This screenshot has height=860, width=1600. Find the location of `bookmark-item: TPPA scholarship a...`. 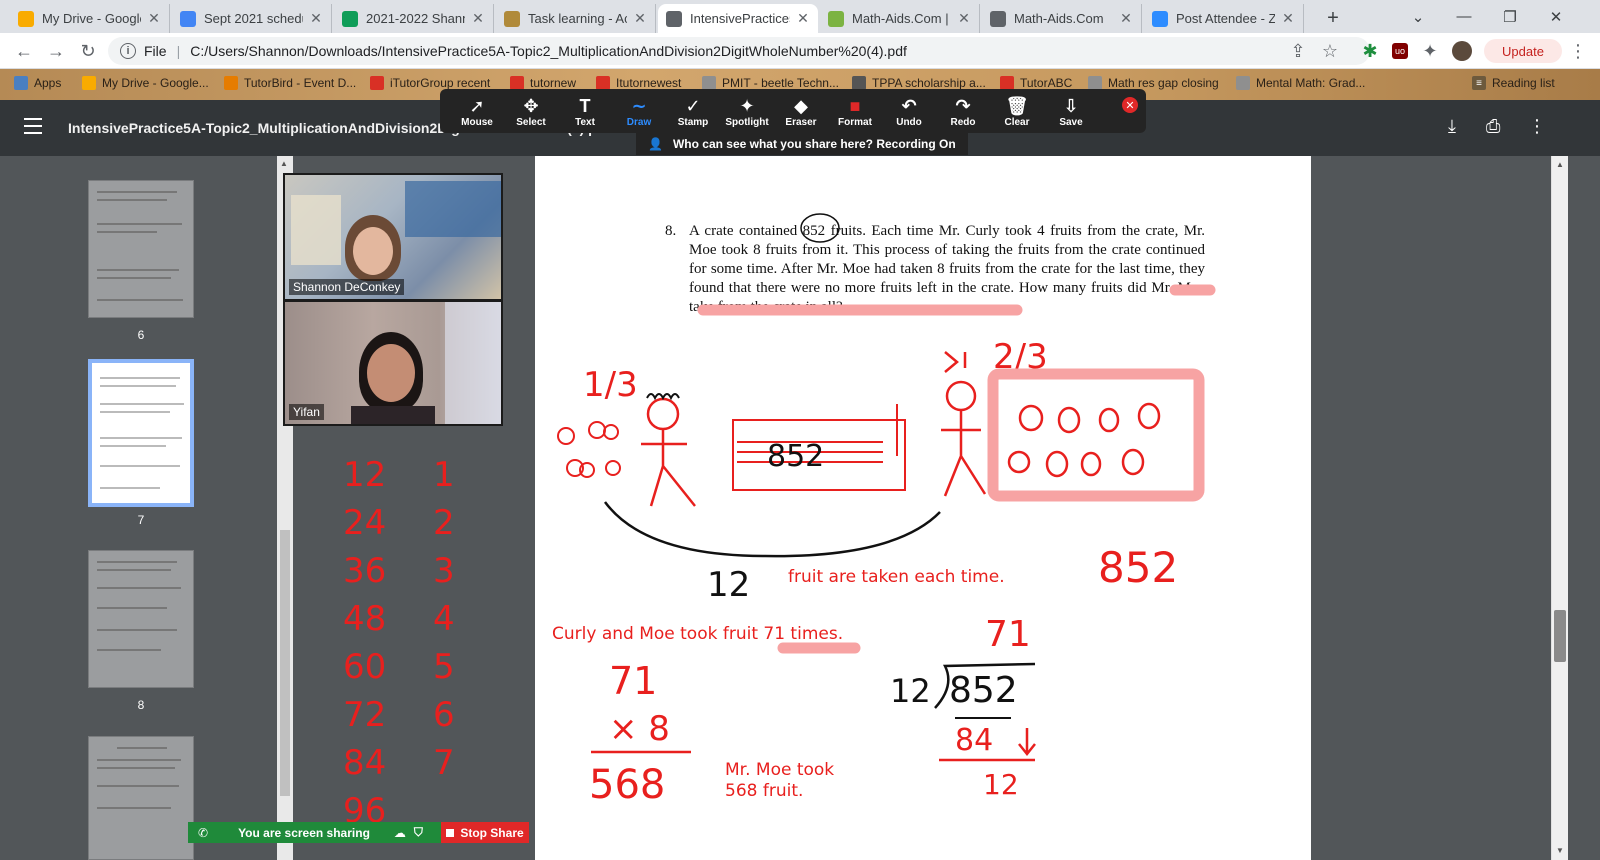

bookmark-item: TPPA scholarship a... is located at coordinates (919, 83).